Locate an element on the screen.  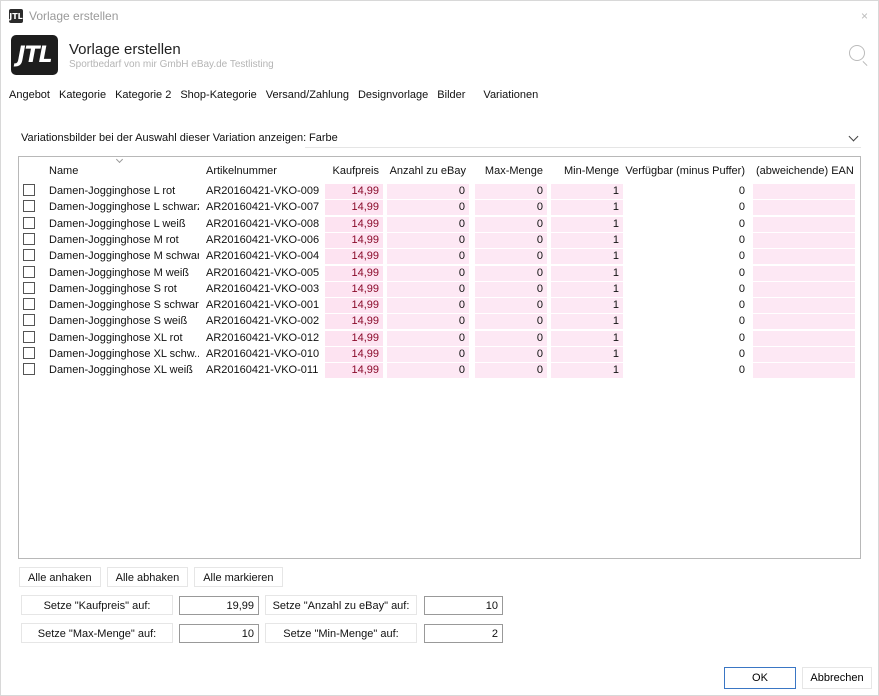
tab-kategorie-2: Kategorie 2 is located at coordinates (143, 97).